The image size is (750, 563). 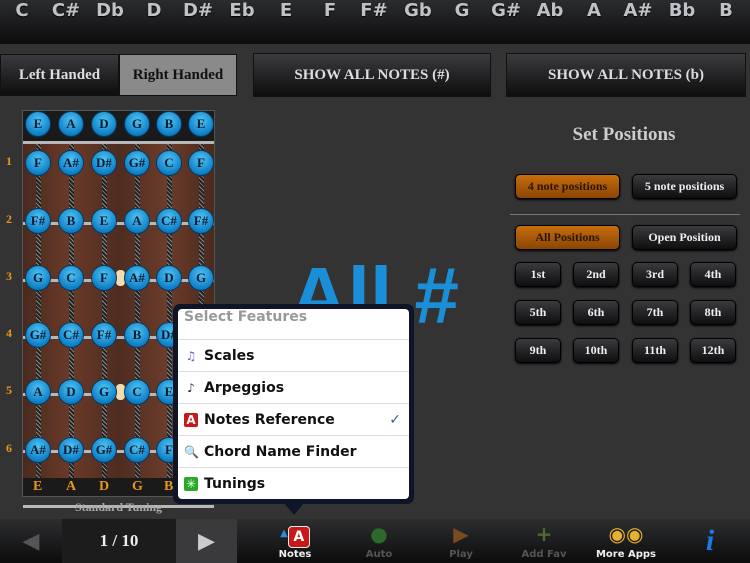 What do you see at coordinates (9, 276) in the screenshot?
I see `fret-number: 3` at bounding box center [9, 276].